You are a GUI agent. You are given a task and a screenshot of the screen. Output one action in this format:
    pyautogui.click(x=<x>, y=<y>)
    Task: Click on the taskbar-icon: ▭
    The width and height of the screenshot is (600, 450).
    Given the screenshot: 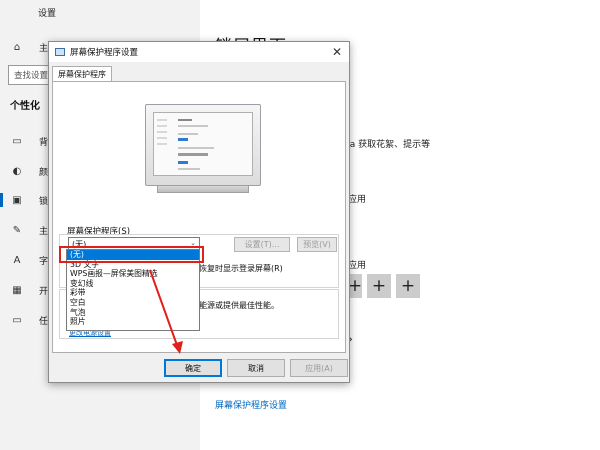 What is the action you would take?
    pyautogui.click(x=17, y=320)
    